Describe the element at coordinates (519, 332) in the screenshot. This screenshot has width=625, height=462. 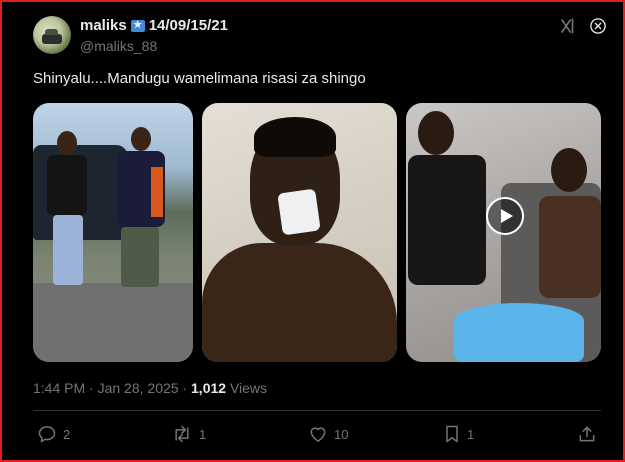
I see `basin-shape` at that location.